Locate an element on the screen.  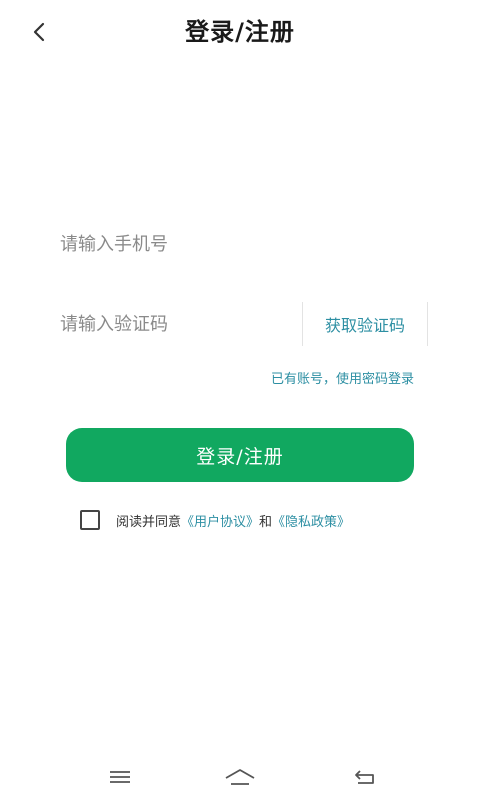
menu-icon is located at coordinates (120, 777).